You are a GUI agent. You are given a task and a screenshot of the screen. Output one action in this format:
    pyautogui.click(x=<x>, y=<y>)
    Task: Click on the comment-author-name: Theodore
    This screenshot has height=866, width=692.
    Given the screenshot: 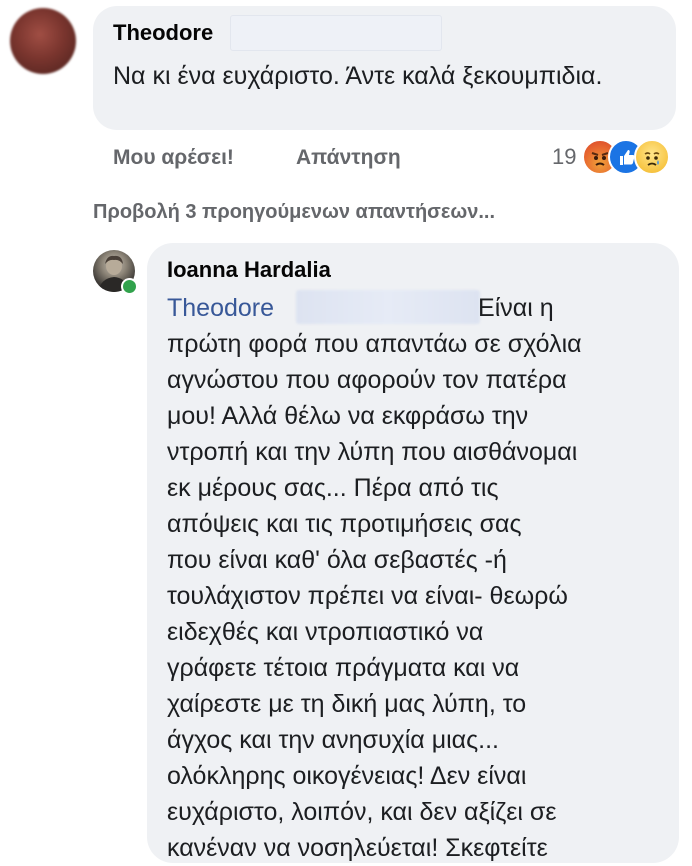 What is the action you would take?
    pyautogui.click(x=163, y=33)
    